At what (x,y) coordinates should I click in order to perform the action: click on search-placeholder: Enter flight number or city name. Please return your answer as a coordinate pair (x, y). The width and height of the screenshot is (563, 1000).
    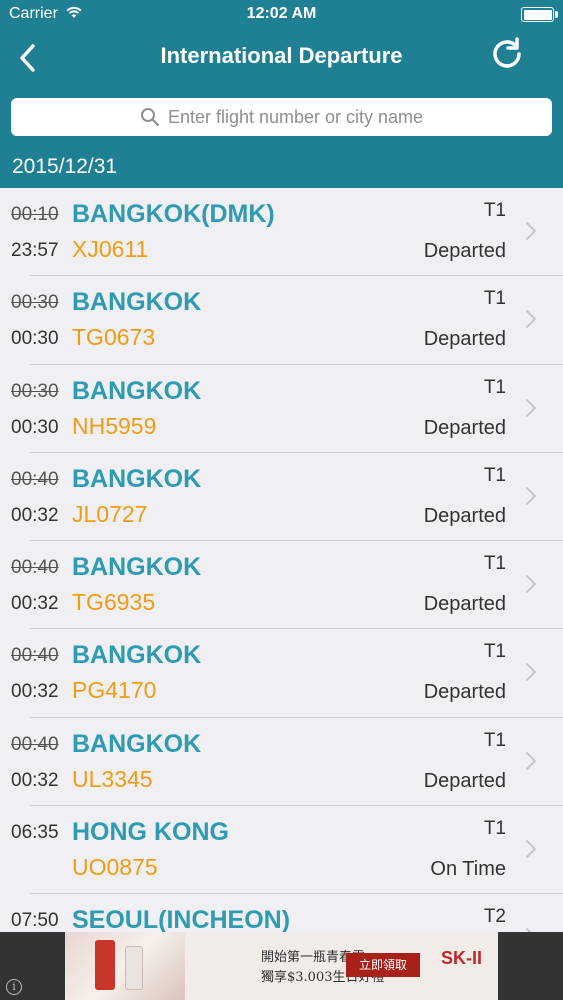
    Looking at the image, I should click on (295, 116).